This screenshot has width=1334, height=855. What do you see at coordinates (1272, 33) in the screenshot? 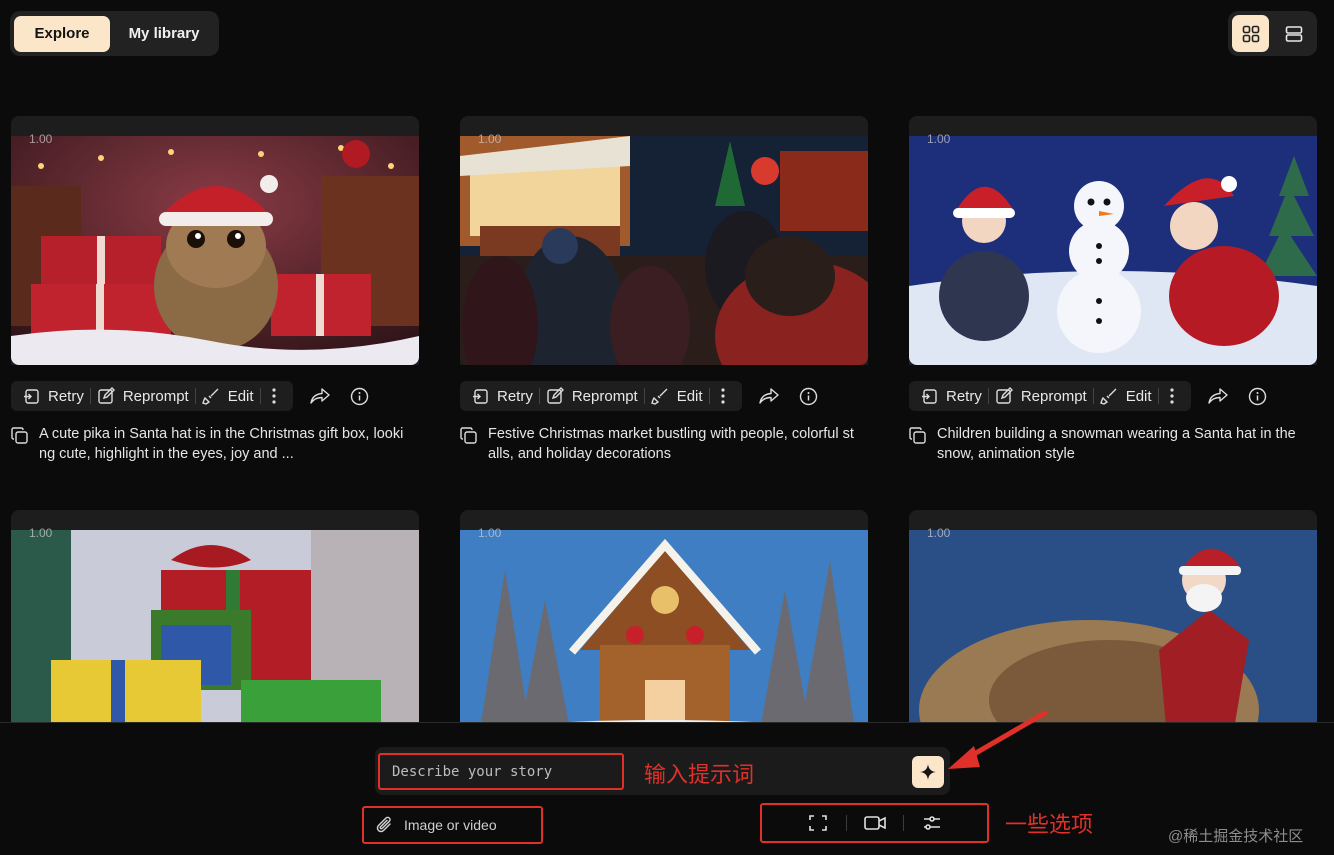
I see `view-toggle` at bounding box center [1272, 33].